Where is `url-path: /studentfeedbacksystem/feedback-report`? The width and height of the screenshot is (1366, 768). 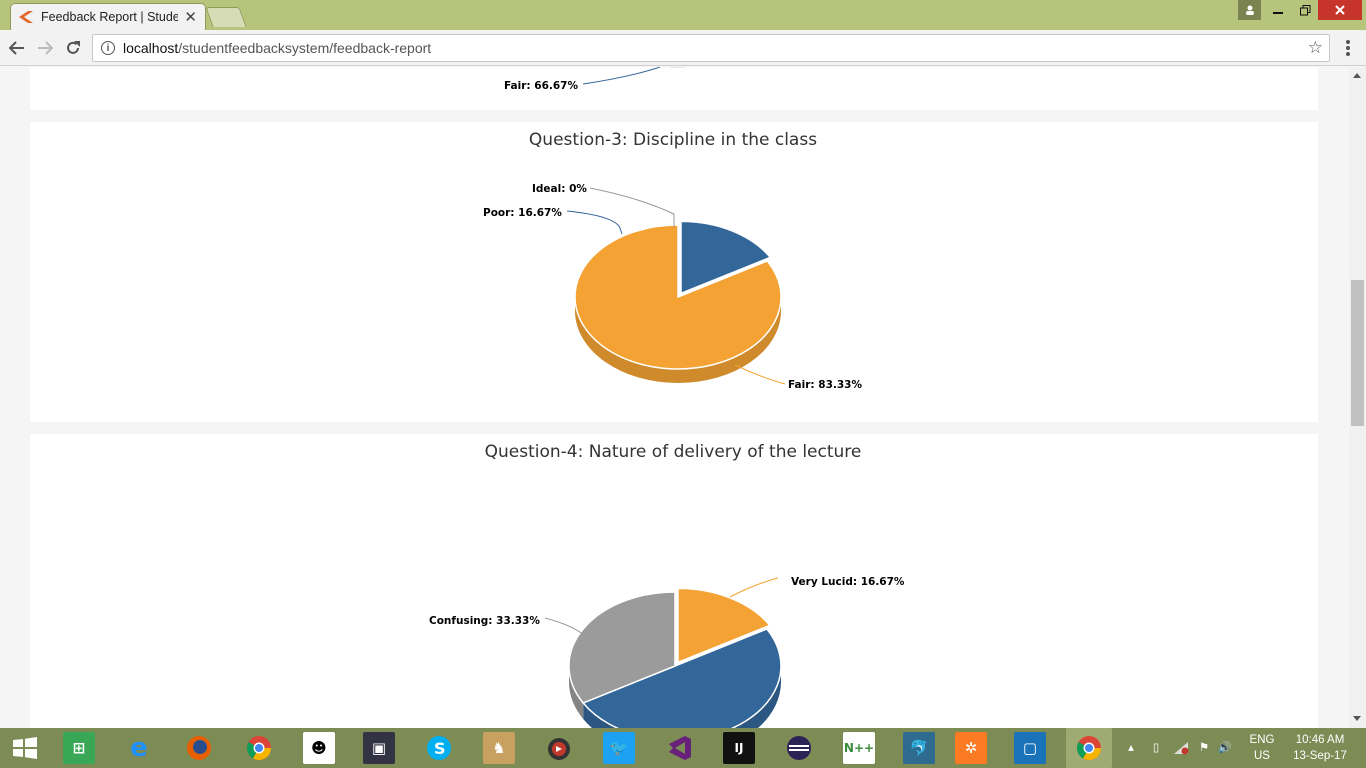
url-path: /studentfeedbacksystem/feedback-report is located at coordinates (305, 48).